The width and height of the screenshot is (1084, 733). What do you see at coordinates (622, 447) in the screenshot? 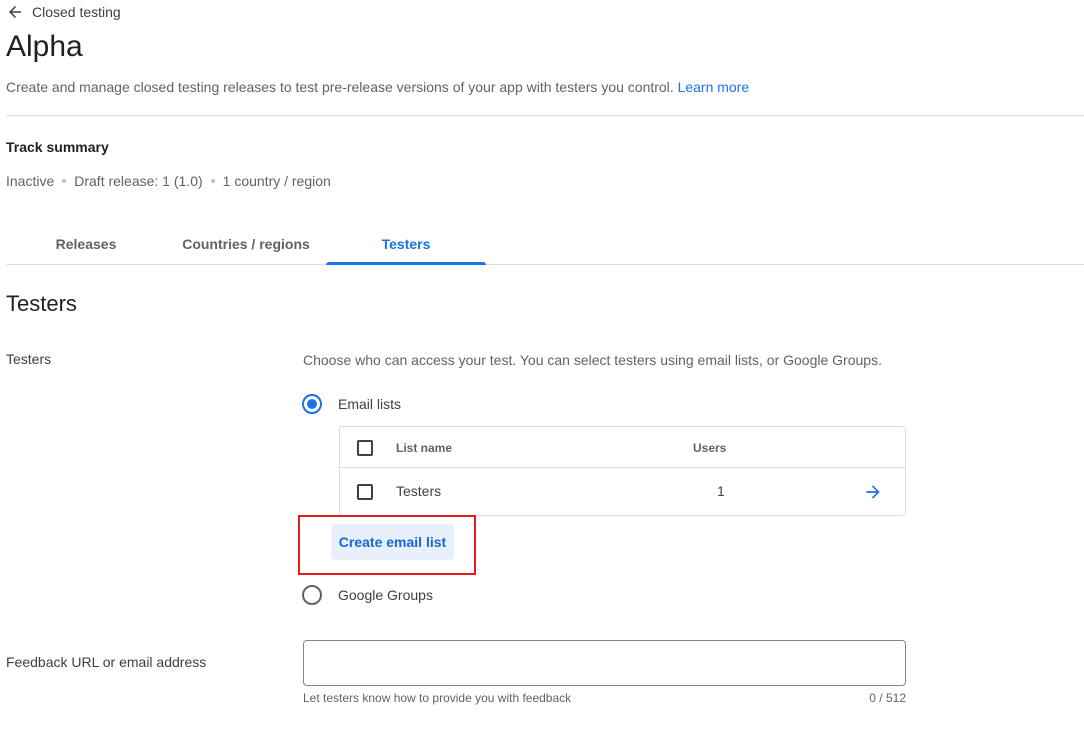
I see `table-header: List name Users` at bounding box center [622, 447].